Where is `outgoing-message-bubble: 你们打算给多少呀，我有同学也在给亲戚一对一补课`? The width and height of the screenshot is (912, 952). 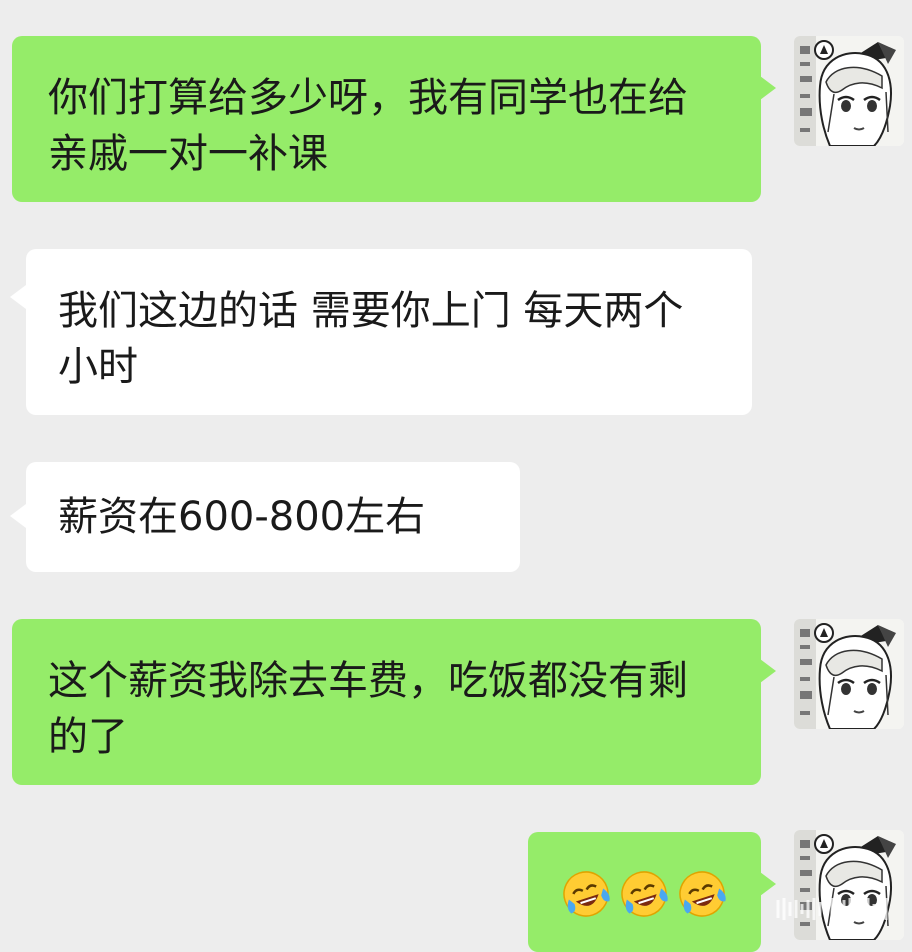
outgoing-message-bubble: 你们打算给多少呀，我有同学也在给亲戚一对一补课 is located at coordinates (386, 119).